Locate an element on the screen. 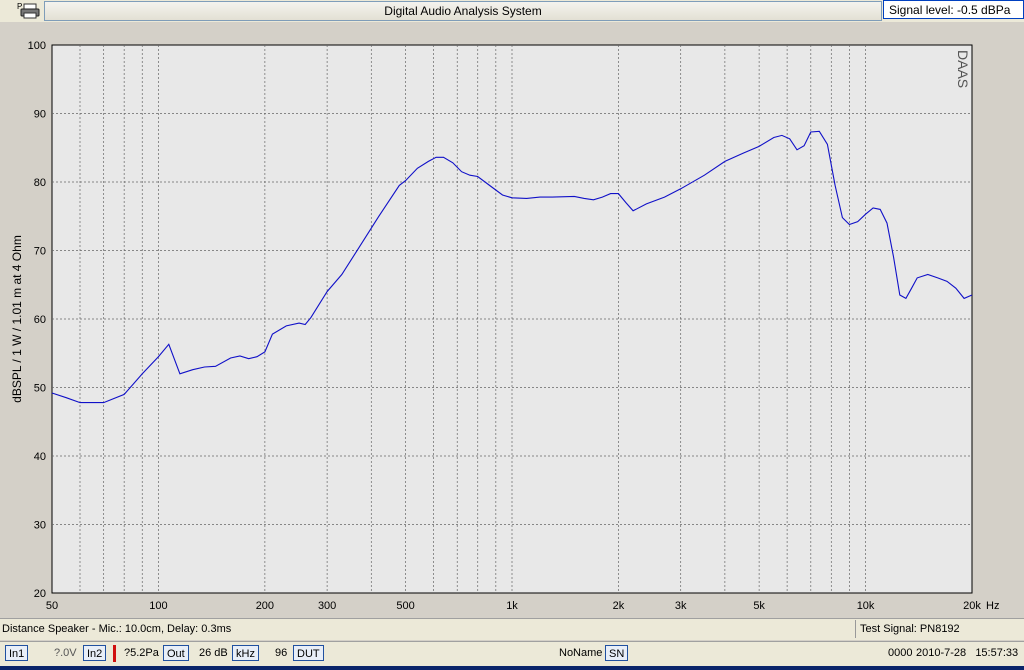 The width and height of the screenshot is (1024, 670). out-value: 26 dB is located at coordinates (213, 653).